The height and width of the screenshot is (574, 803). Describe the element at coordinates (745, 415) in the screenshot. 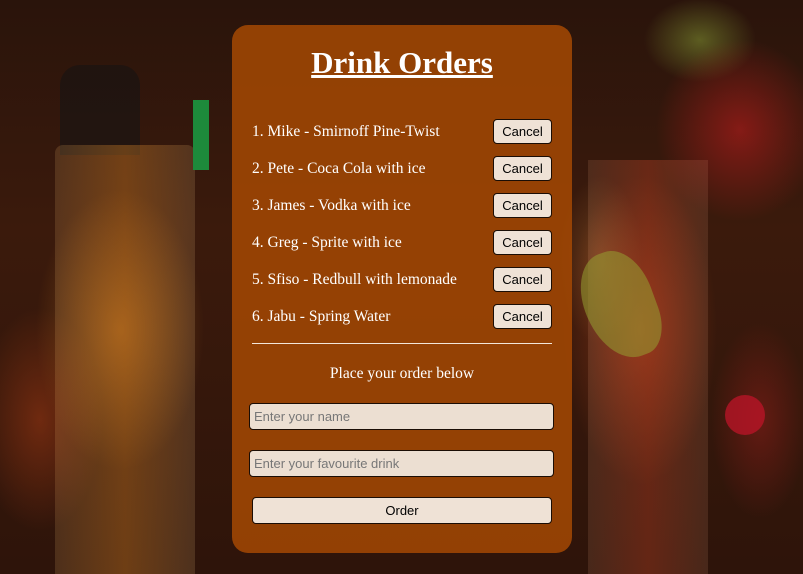

I see `background-cherry` at that location.